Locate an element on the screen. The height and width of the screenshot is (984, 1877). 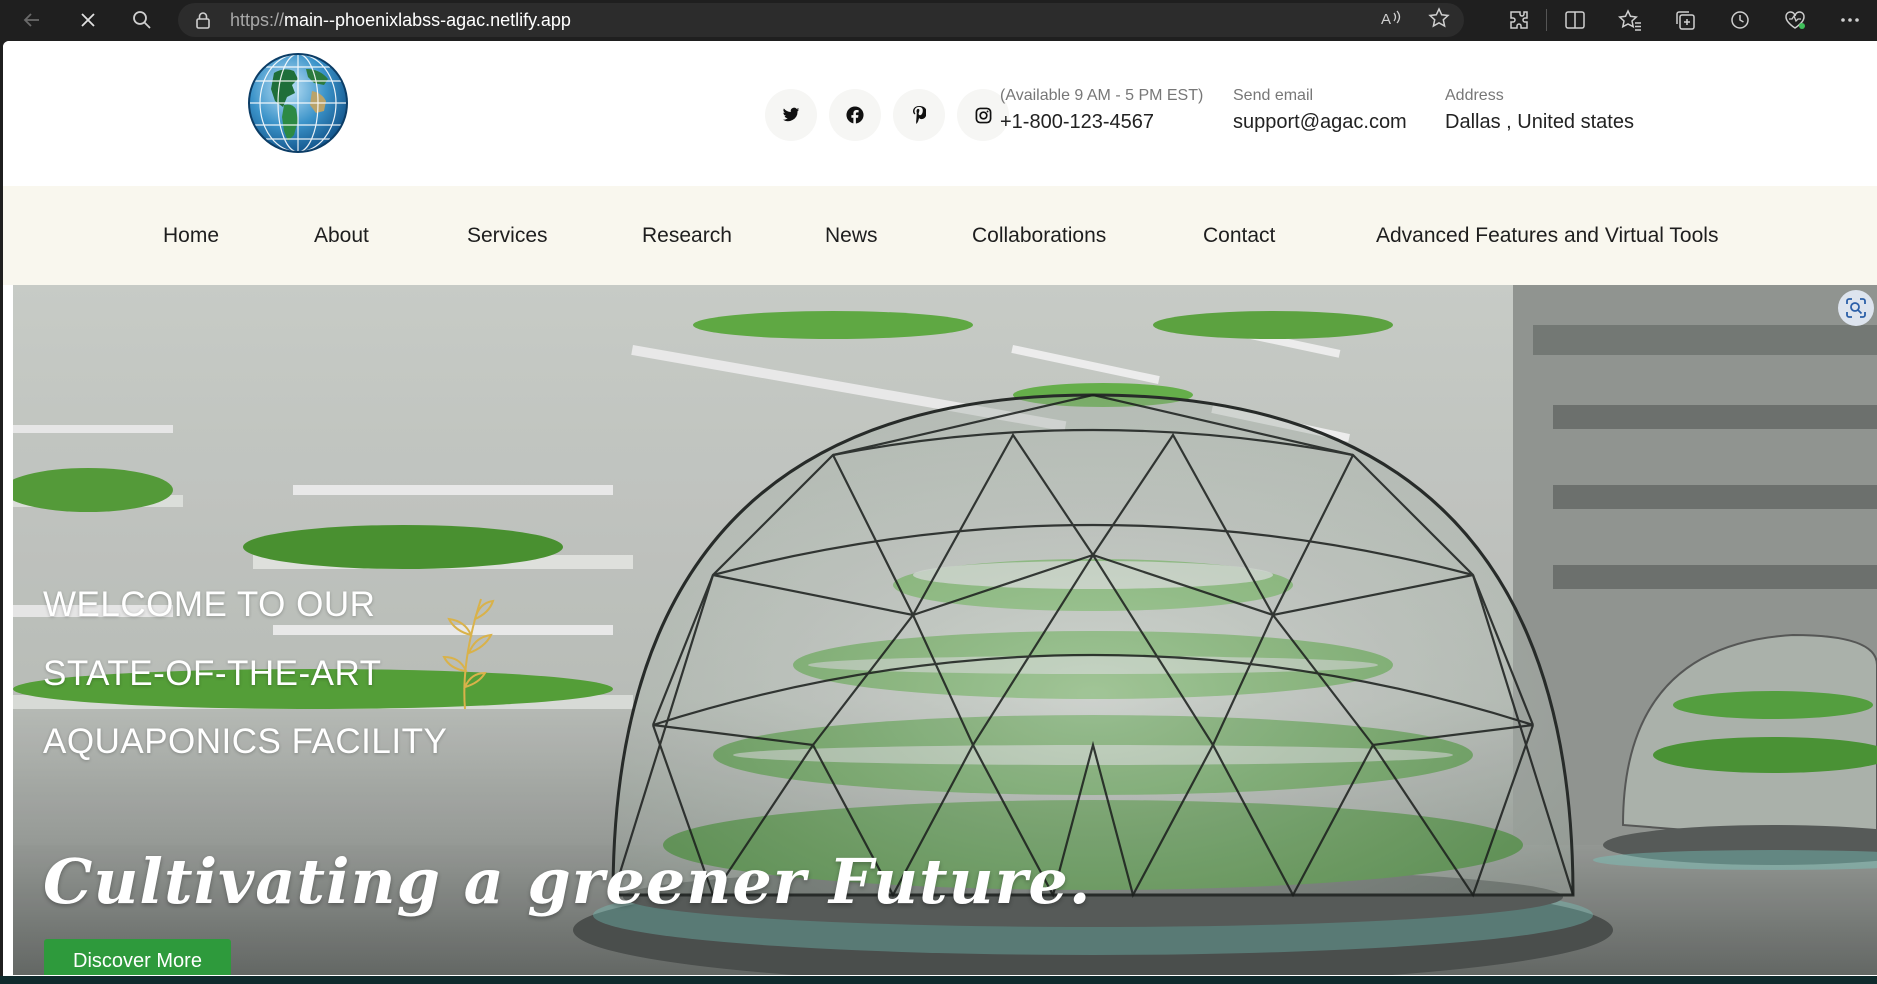
nav-research: Research is located at coordinates (687, 235).